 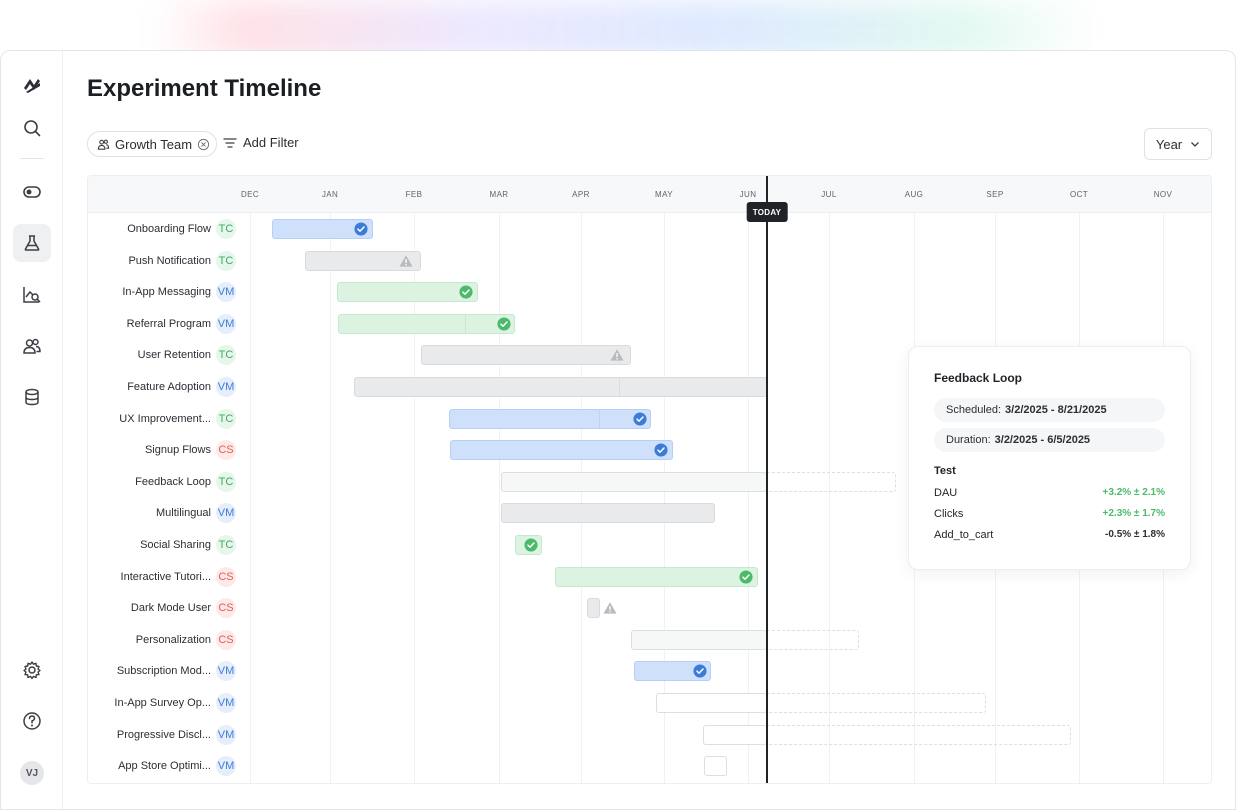 I want to click on timeline-header: DECJANFEBMARAPRMAYJUNJULAUGSEPOCTNOVDEC, so click(x=649, y=194).